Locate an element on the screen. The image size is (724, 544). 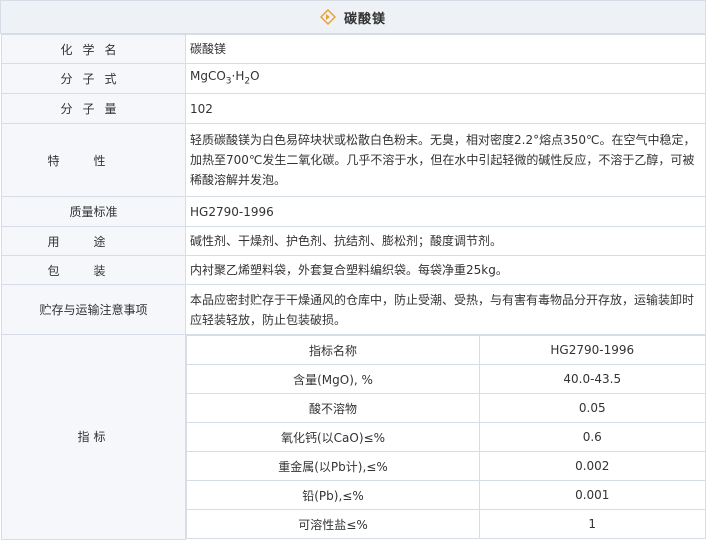
row-chem-name: 化学名 碳酸镁 is located at coordinates (353, 49).